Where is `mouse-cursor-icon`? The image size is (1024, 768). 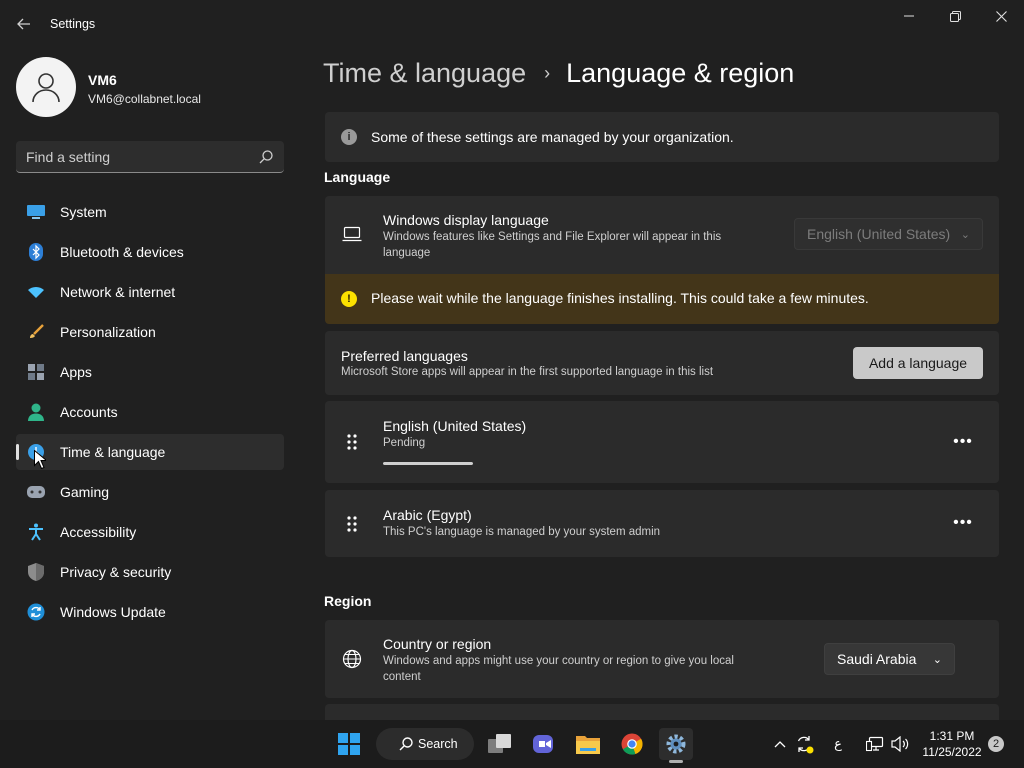 mouse-cursor-icon is located at coordinates (40, 459).